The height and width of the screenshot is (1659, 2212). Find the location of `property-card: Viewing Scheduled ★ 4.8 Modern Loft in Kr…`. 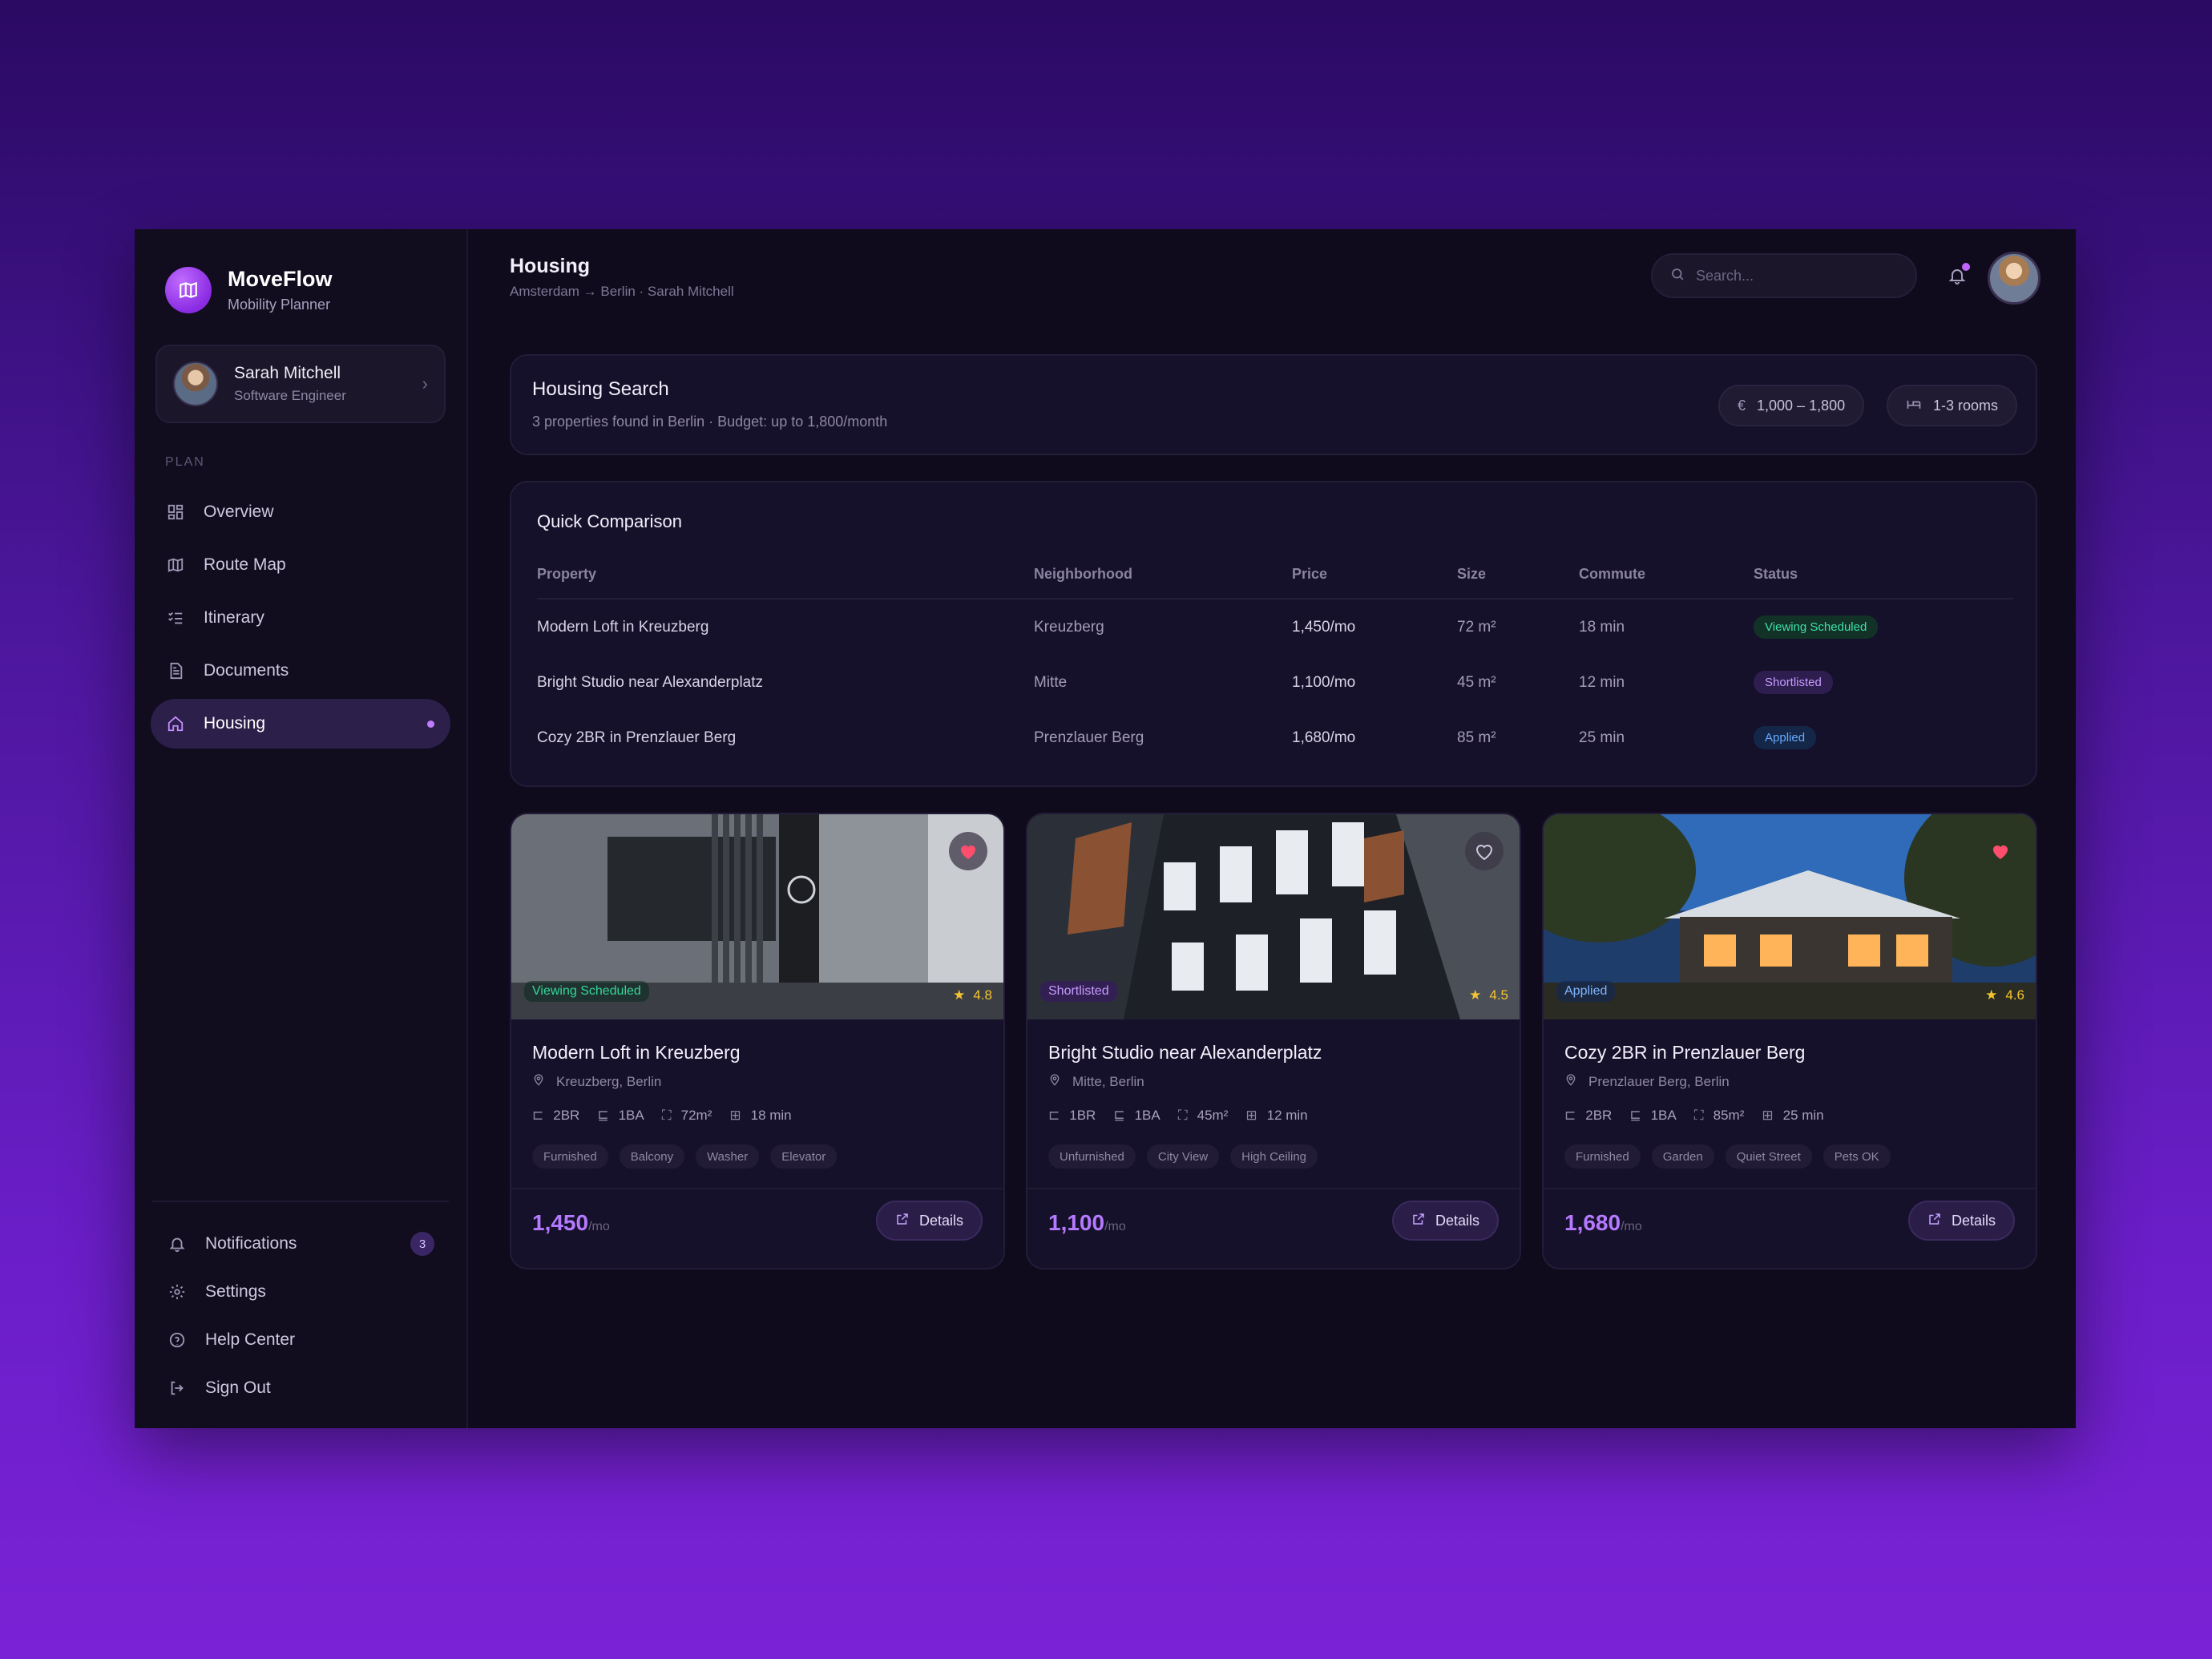

property-card: Viewing Scheduled ★ 4.8 Modern Loft in Kr… is located at coordinates (757, 1041).